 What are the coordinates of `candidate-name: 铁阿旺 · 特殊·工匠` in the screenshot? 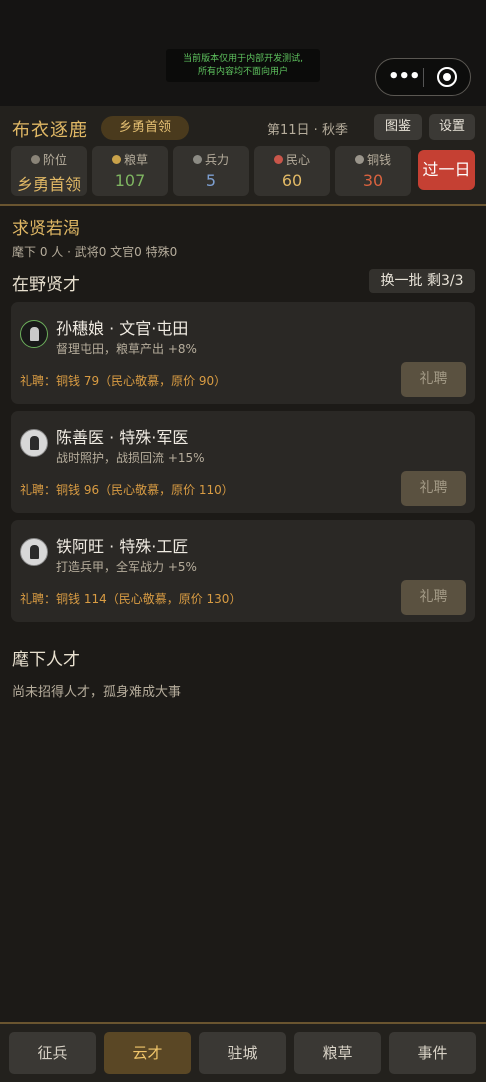 It's located at (122, 546).